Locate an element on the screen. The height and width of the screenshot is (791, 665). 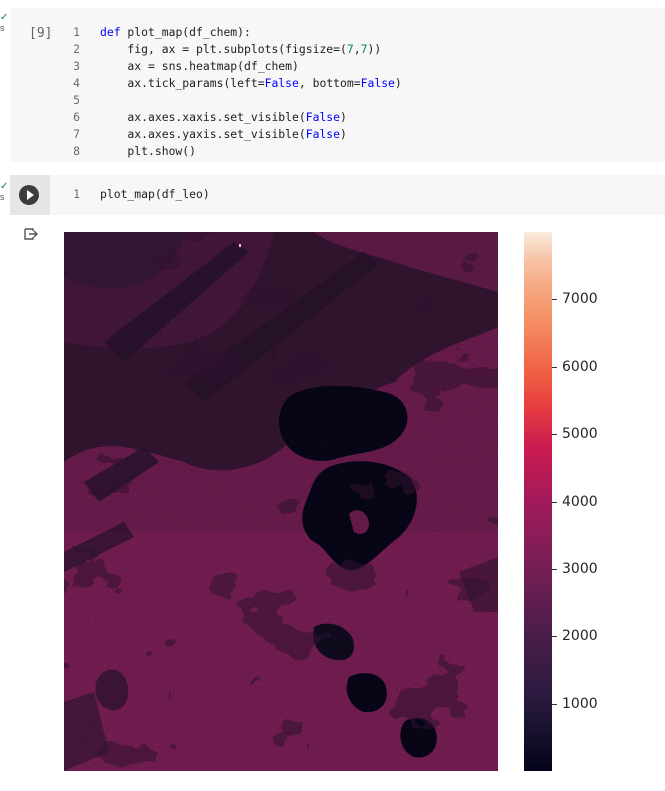
code-line: 3 ax = sns.heatmap(df_chem) is located at coordinates (231, 66).